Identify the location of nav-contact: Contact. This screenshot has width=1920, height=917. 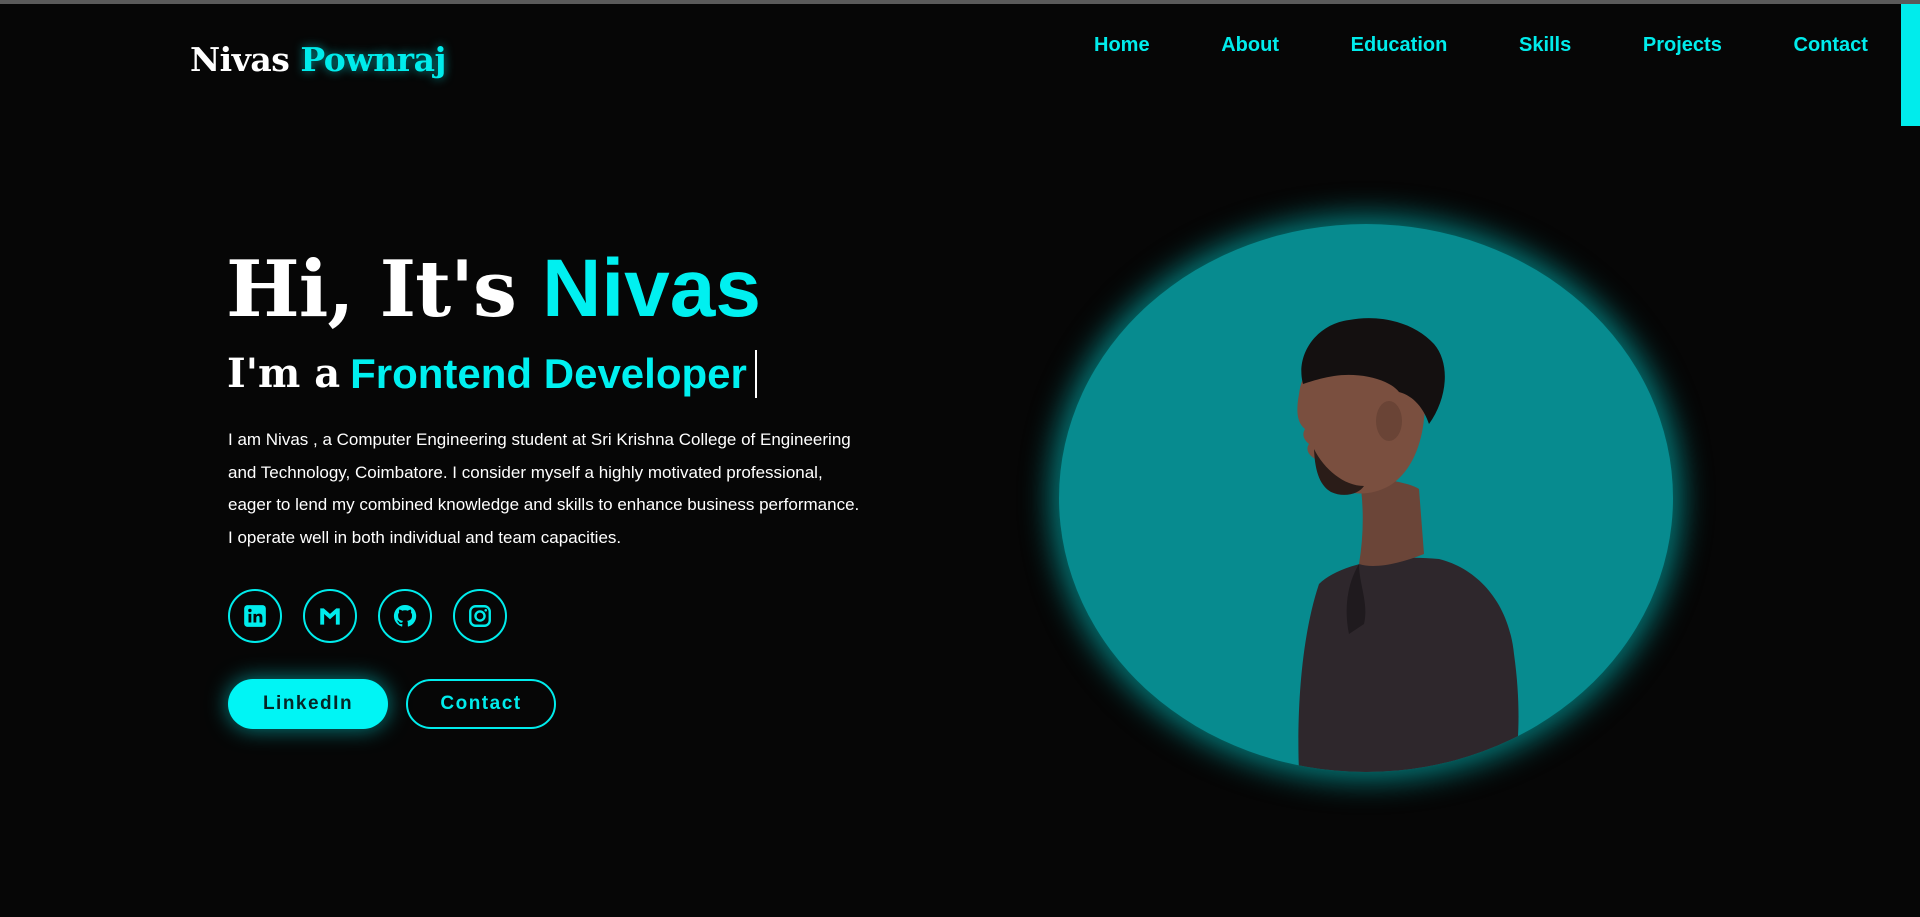
(1831, 45).